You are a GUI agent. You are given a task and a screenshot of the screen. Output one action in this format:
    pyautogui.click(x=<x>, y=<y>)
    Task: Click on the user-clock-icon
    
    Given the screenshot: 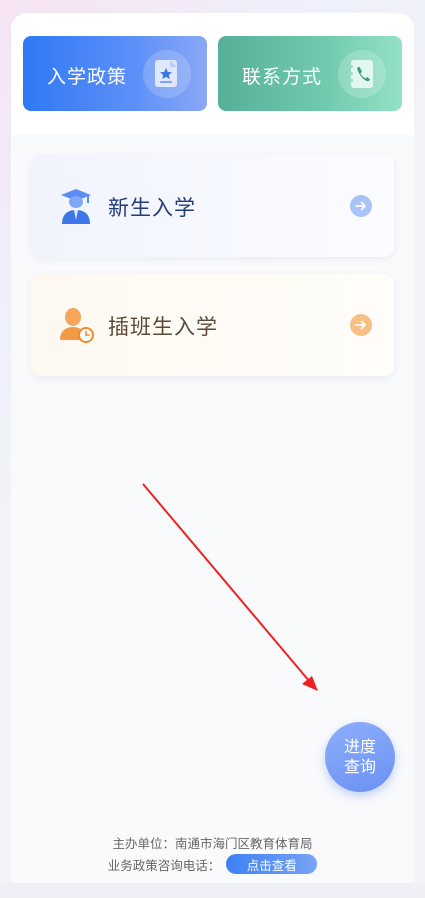 What is the action you would take?
    pyautogui.click(x=76, y=325)
    